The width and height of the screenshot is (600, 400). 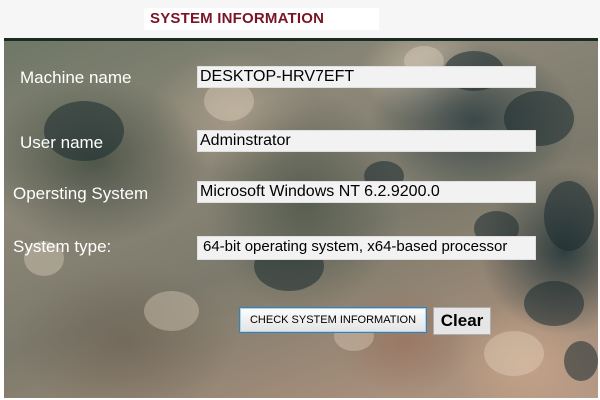 I want to click on machine-name-label: Machine name, so click(x=76, y=77).